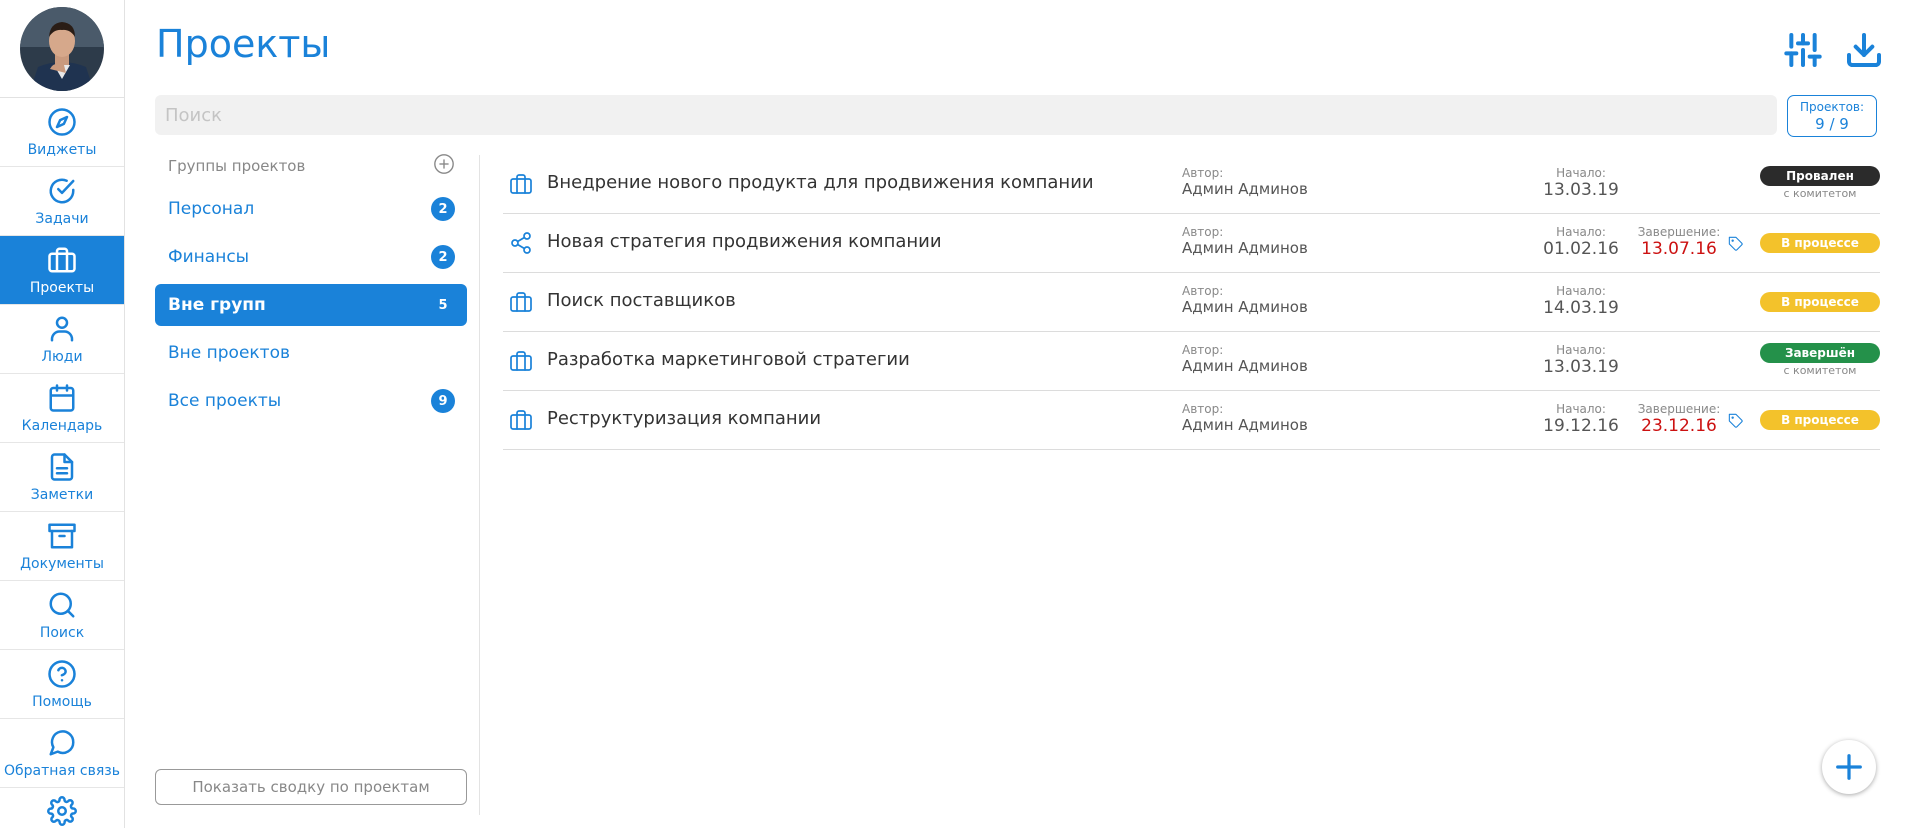 This screenshot has width=1912, height=828. I want to click on end-value: 13.07.16, so click(1679, 249).